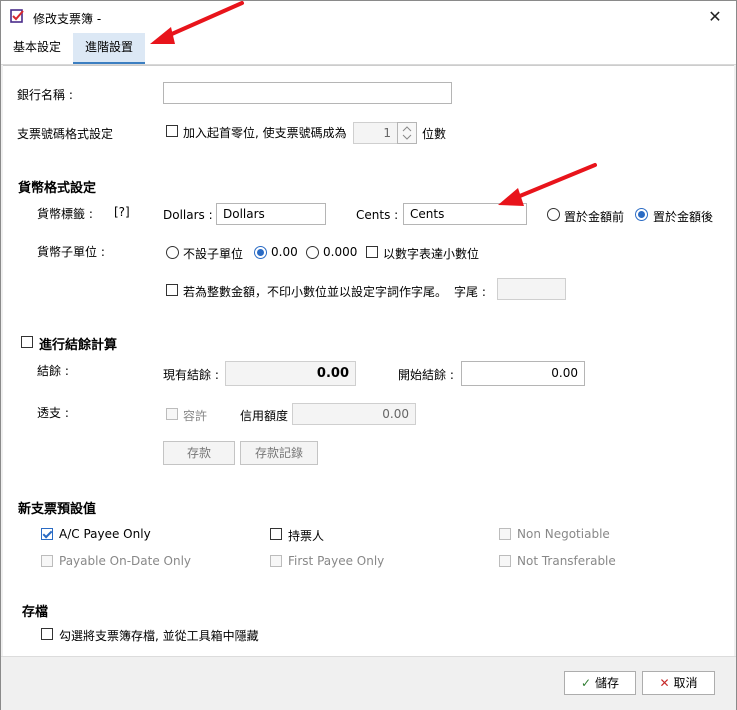 The width and height of the screenshot is (737, 710). What do you see at coordinates (547, 184) in the screenshot?
I see `arrow-to-cents-input` at bounding box center [547, 184].